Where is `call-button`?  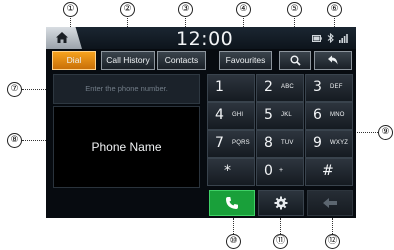 call-button is located at coordinates (232, 203).